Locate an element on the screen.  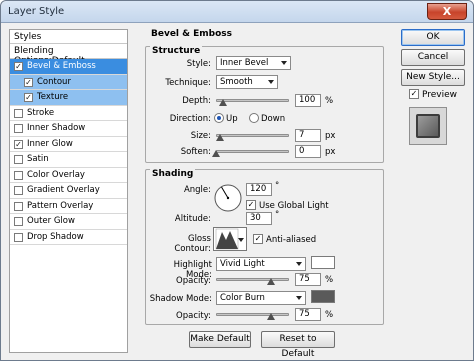
style-item-label: Inner Shadow is located at coordinates (56, 128).